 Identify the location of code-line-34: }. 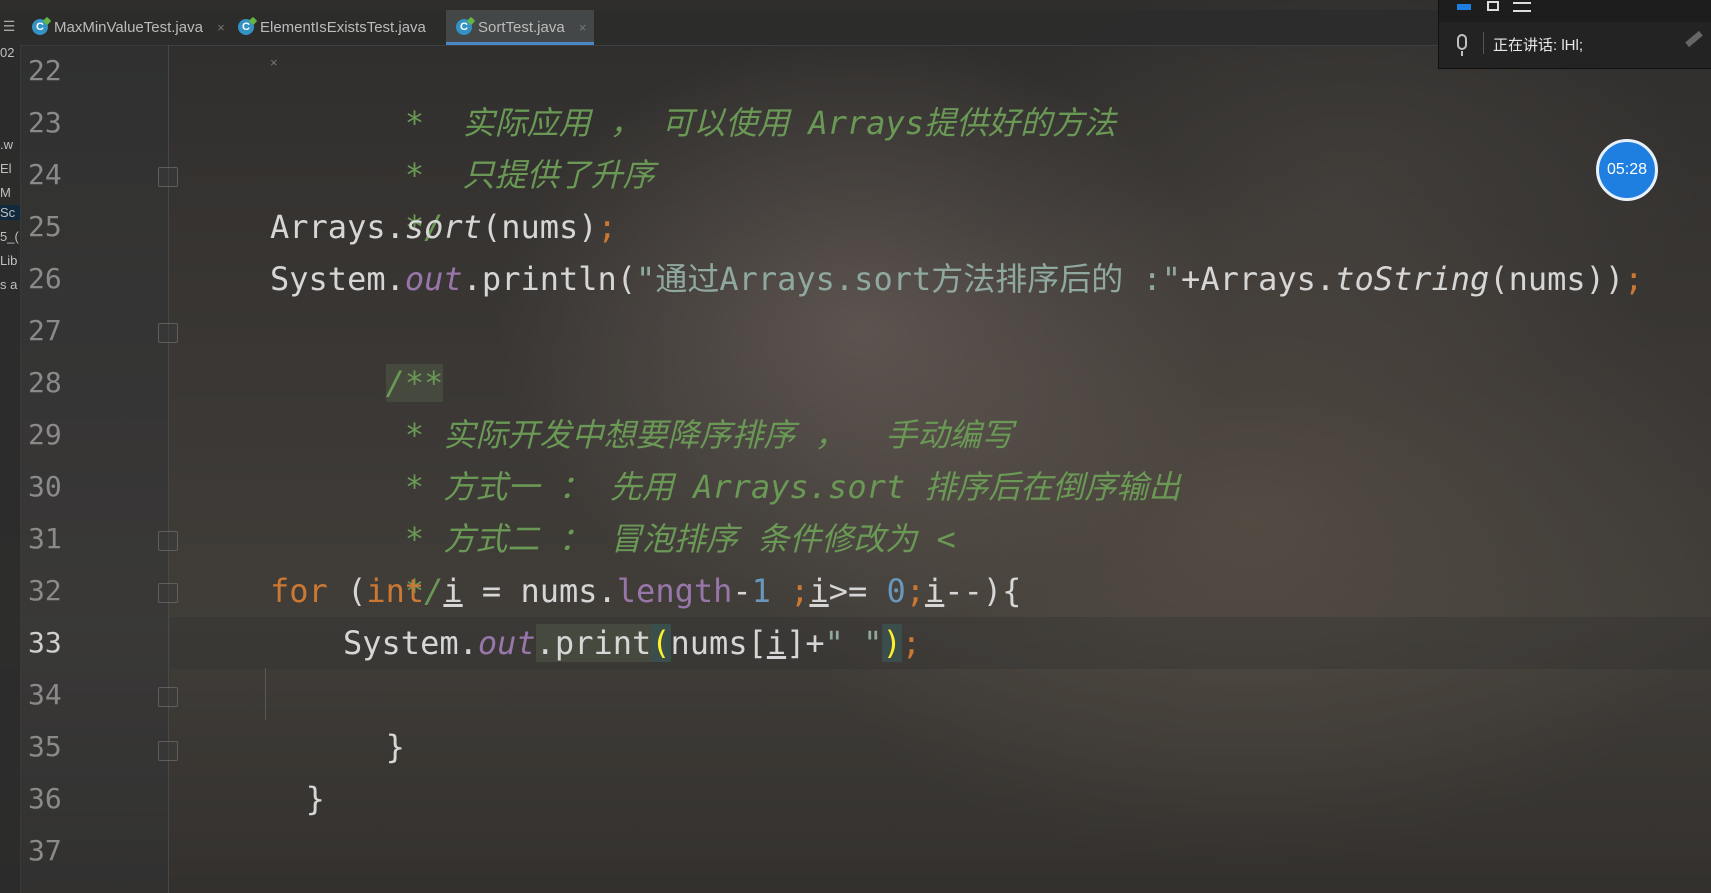
(337, 717).